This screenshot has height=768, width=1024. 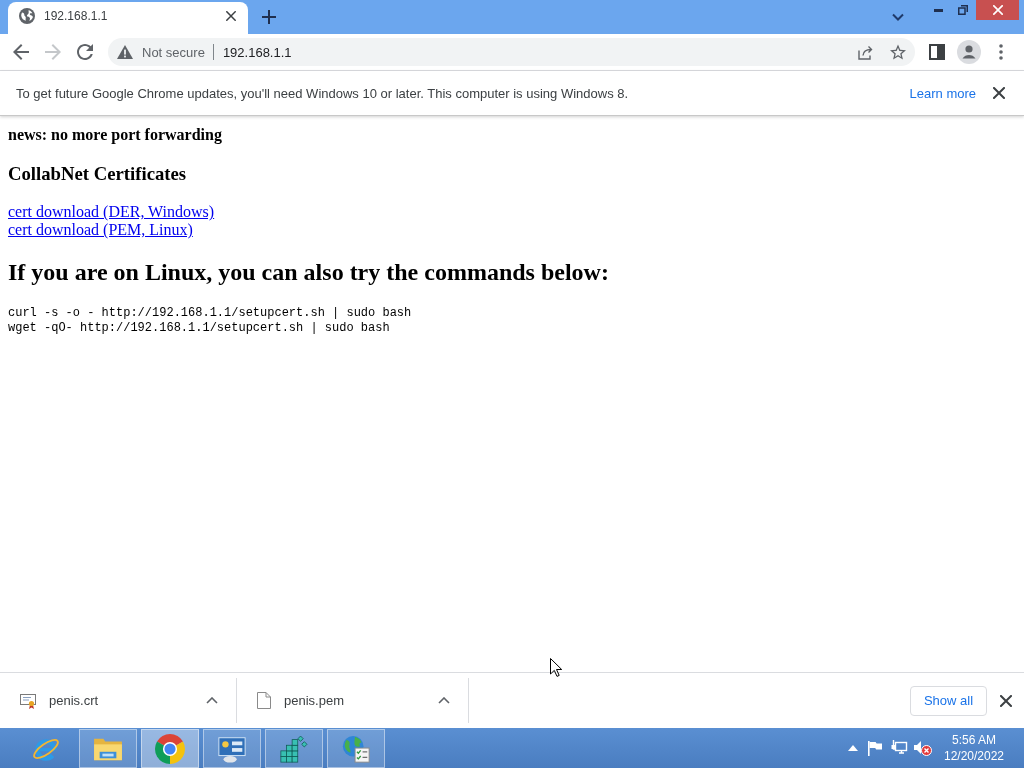 I want to click on volume-button, so click(x=923, y=748).